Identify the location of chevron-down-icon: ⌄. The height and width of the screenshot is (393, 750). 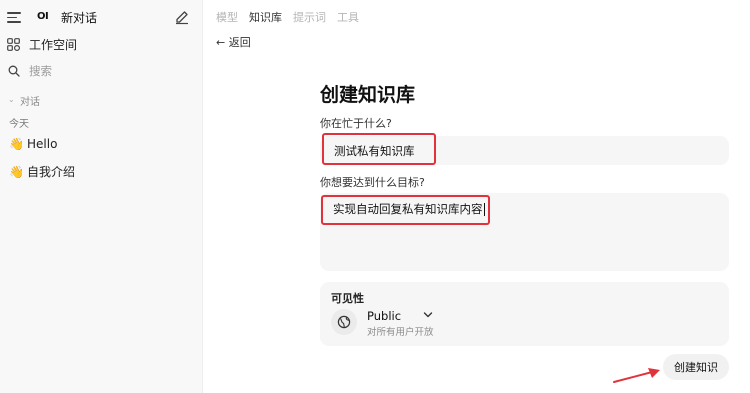
(11, 99).